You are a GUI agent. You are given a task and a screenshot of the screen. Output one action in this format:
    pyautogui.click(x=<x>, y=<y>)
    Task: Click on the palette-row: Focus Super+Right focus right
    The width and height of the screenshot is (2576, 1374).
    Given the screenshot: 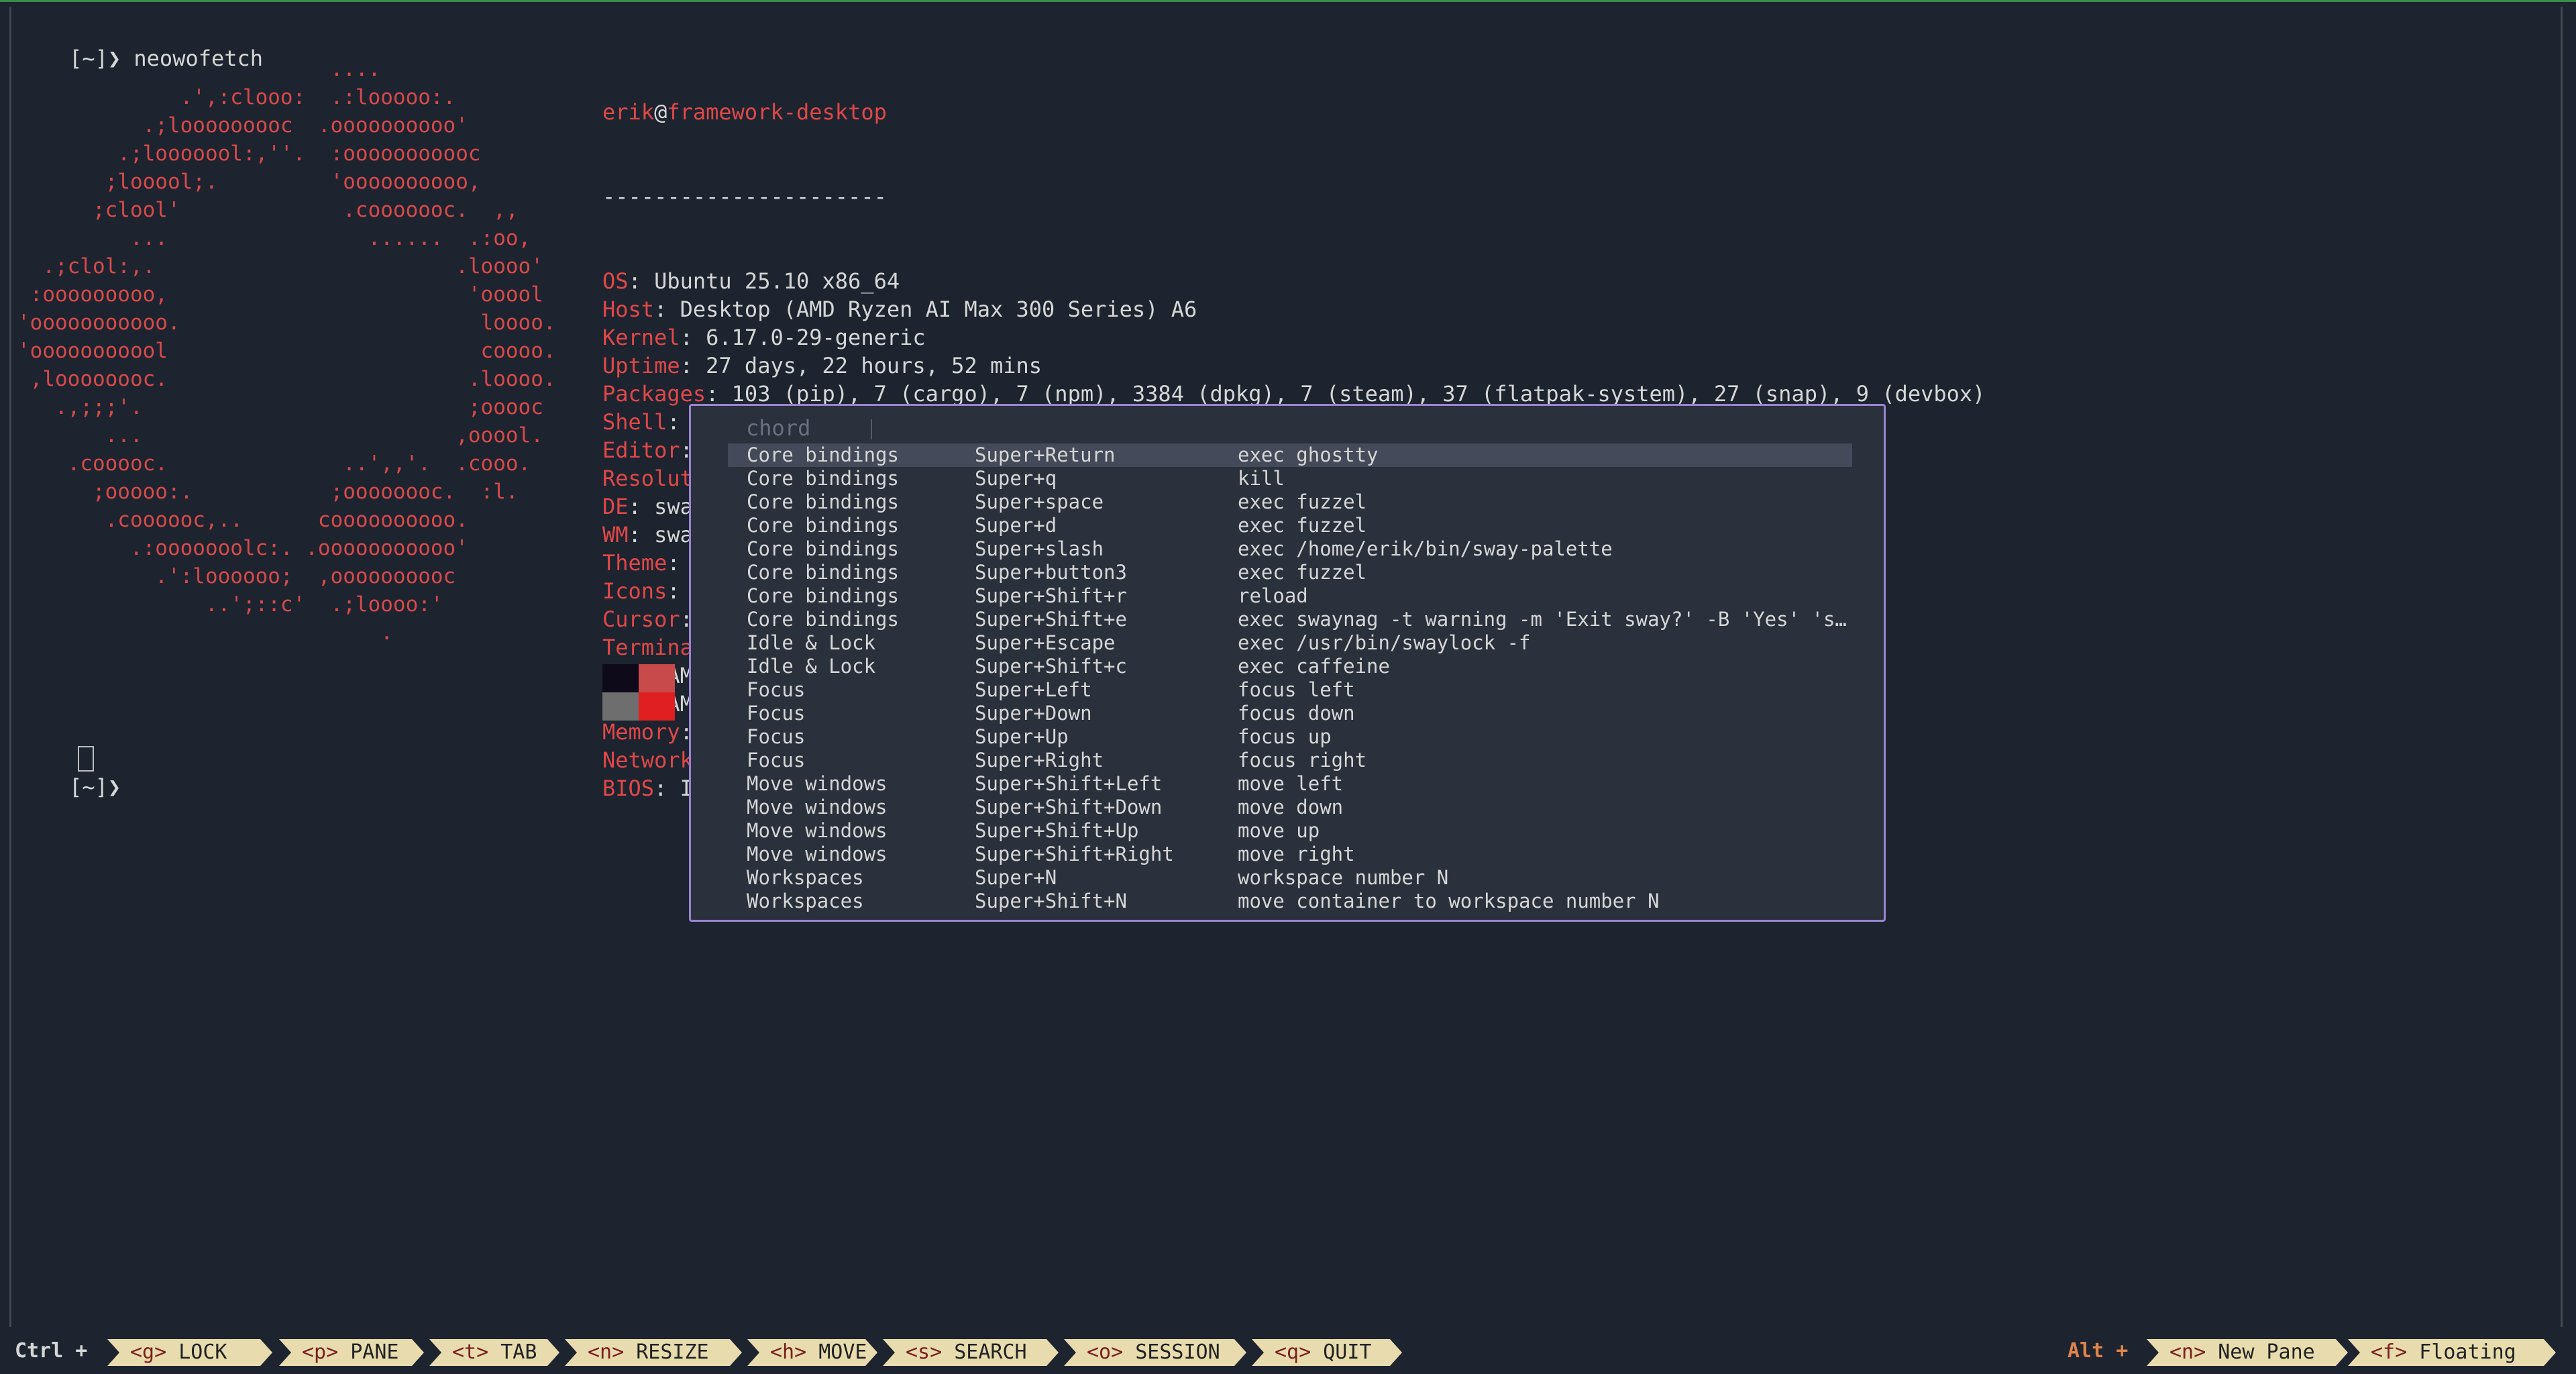 What is the action you would take?
    pyautogui.click(x=1290, y=760)
    